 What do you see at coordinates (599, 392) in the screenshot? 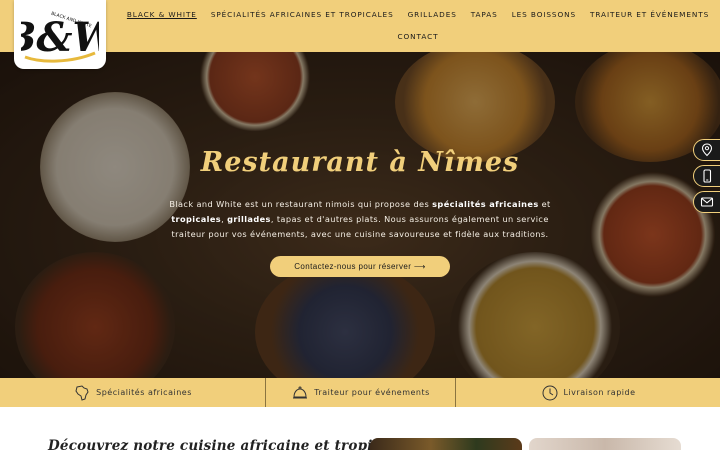
I see `feature-label: Livraison rapide` at bounding box center [599, 392].